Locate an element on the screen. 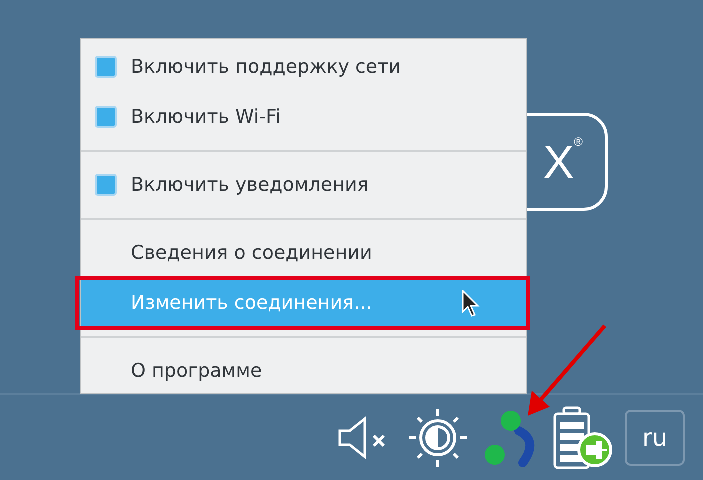 Image resolution: width=703 pixels, height=480 pixels. menu-item: Включить поддержку сети is located at coordinates (303, 67).